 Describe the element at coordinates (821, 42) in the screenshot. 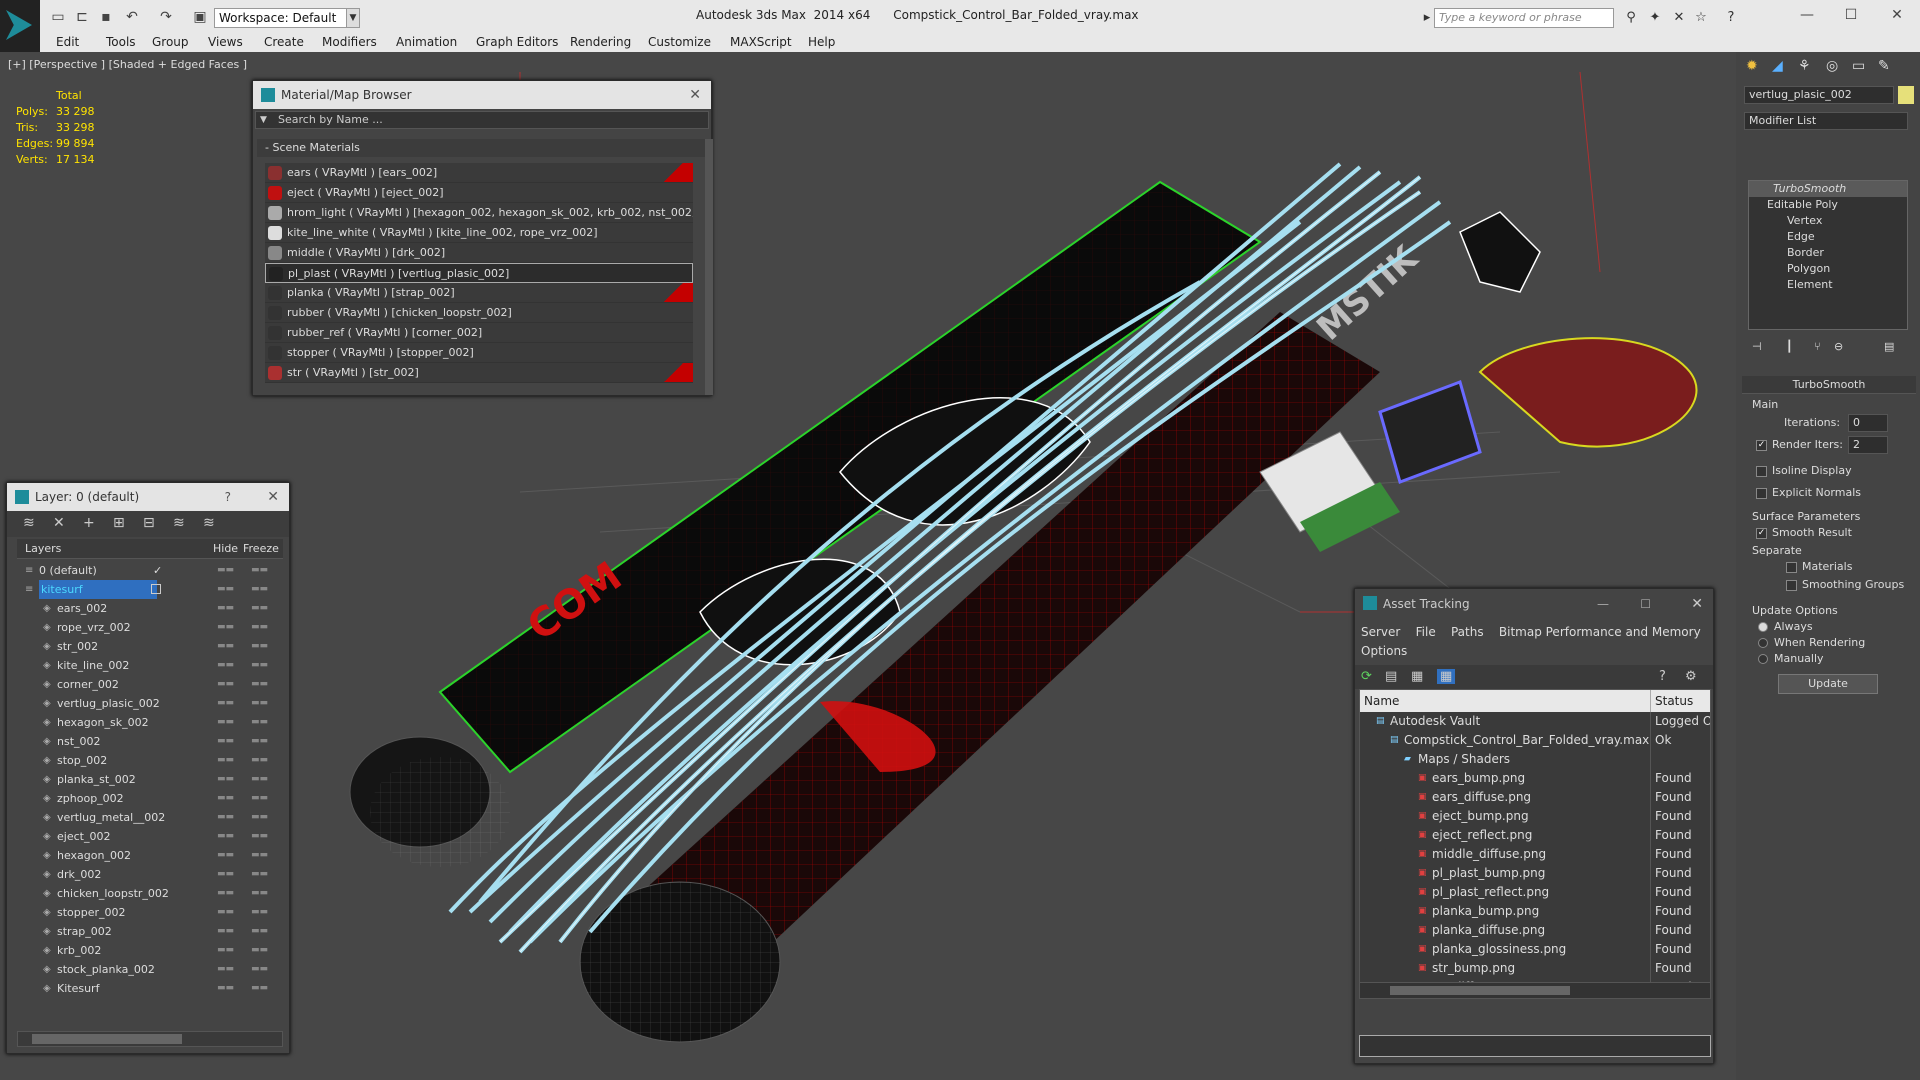

I see `menu-help: Help` at that location.